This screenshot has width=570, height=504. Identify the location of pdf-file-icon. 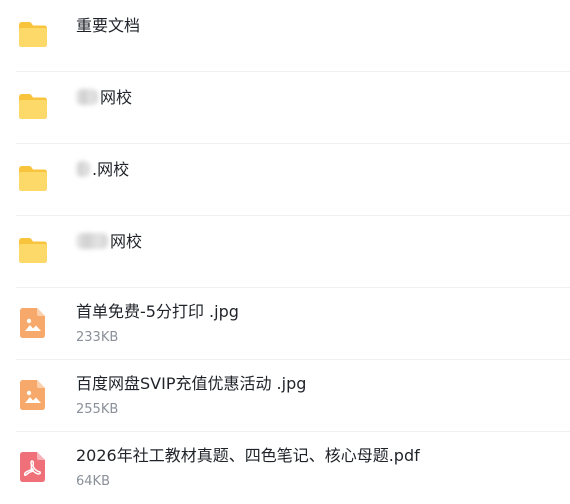
(32, 467).